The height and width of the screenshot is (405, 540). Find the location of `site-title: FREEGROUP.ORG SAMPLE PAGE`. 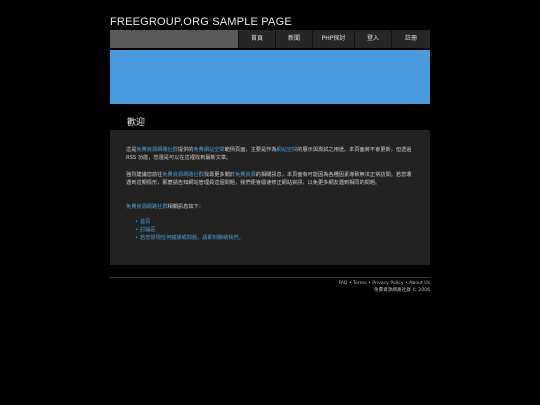

site-title: FREEGROUP.ORG SAMPLE PAGE is located at coordinates (201, 22).